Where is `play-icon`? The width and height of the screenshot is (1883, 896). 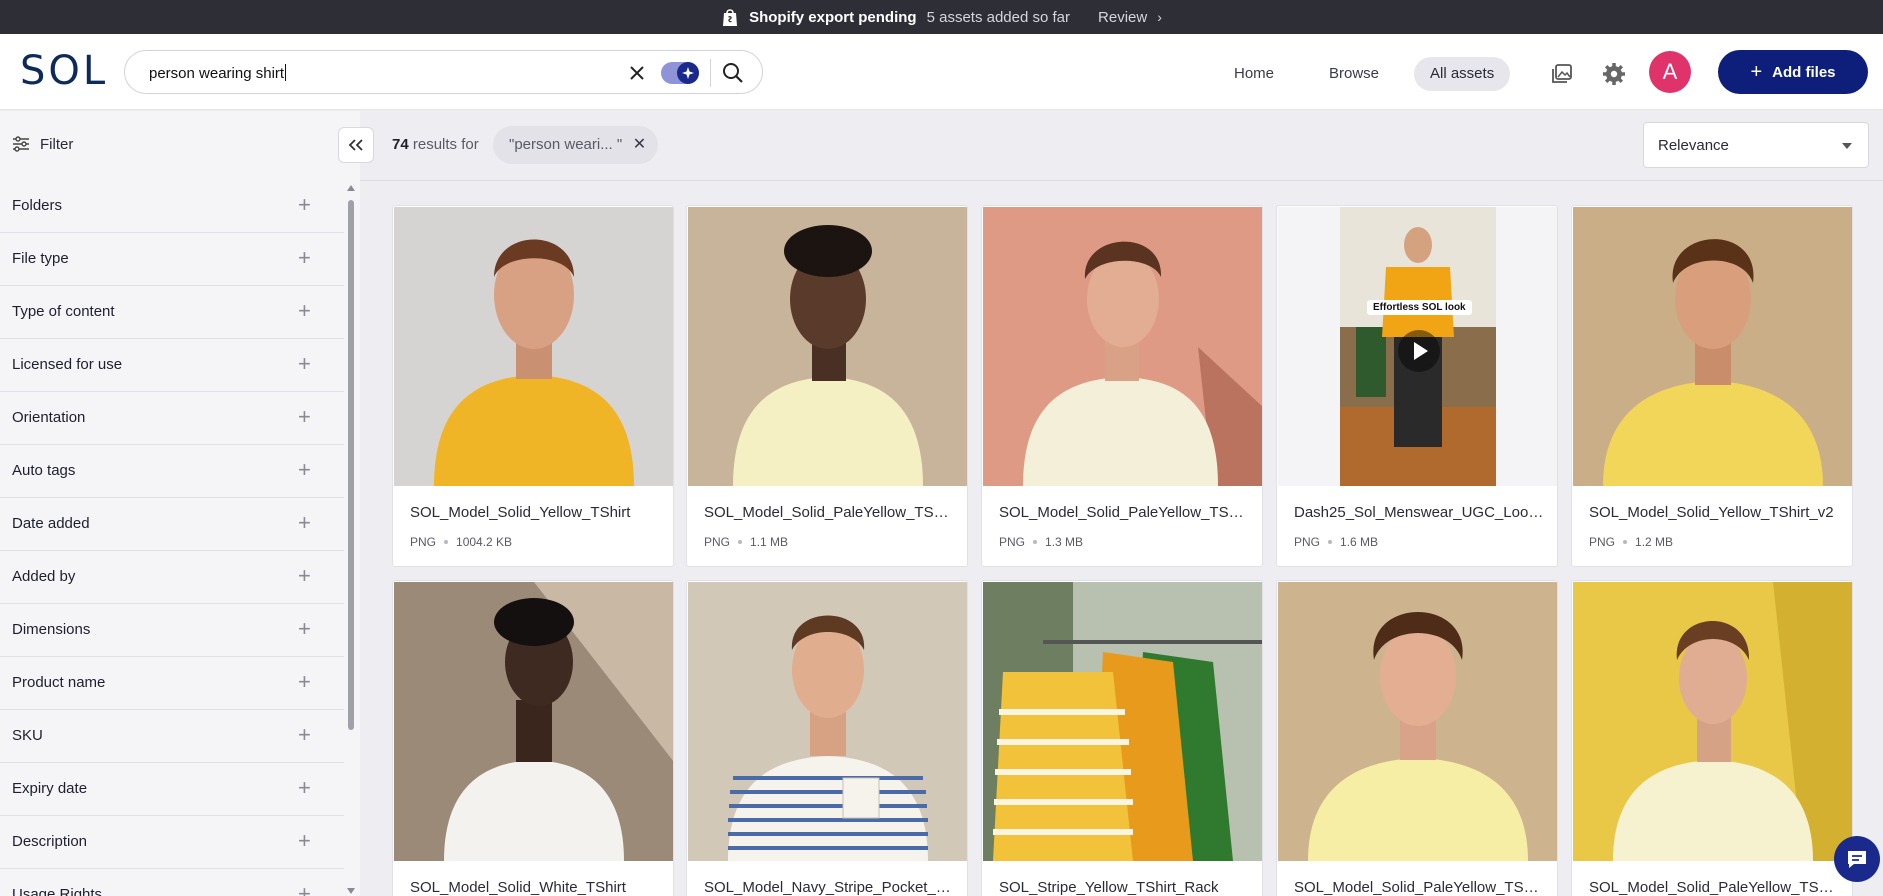 play-icon is located at coordinates (1419, 351).